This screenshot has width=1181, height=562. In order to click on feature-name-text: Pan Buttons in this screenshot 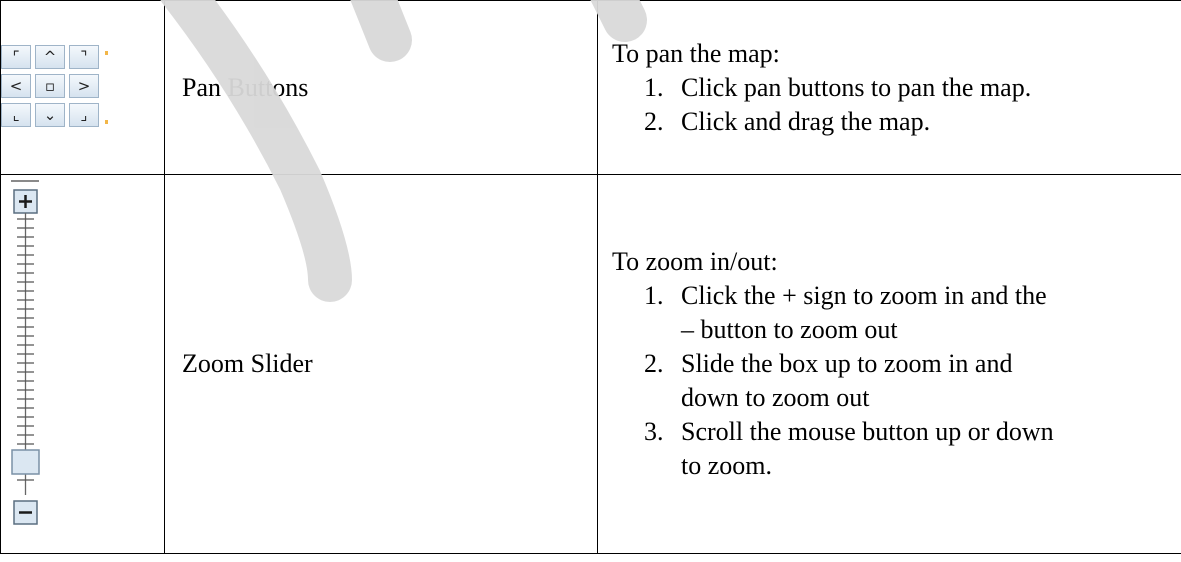, I will do `click(245, 87)`.